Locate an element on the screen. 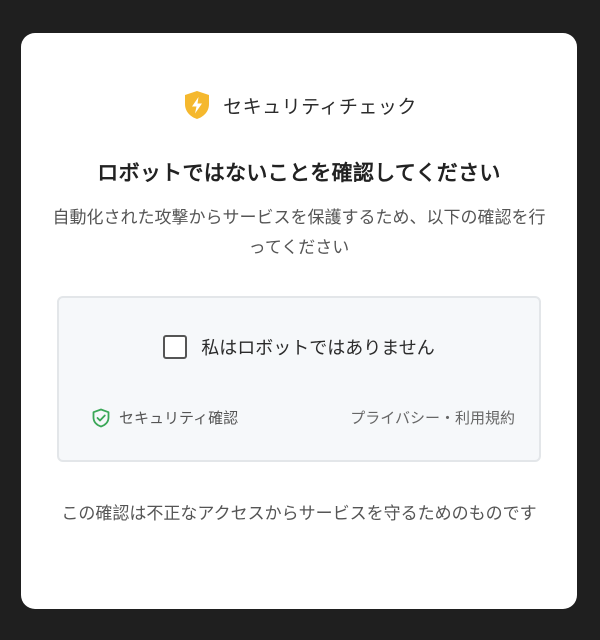  robot-checkbox-row: 私はロボットではありません is located at coordinates (299, 347).